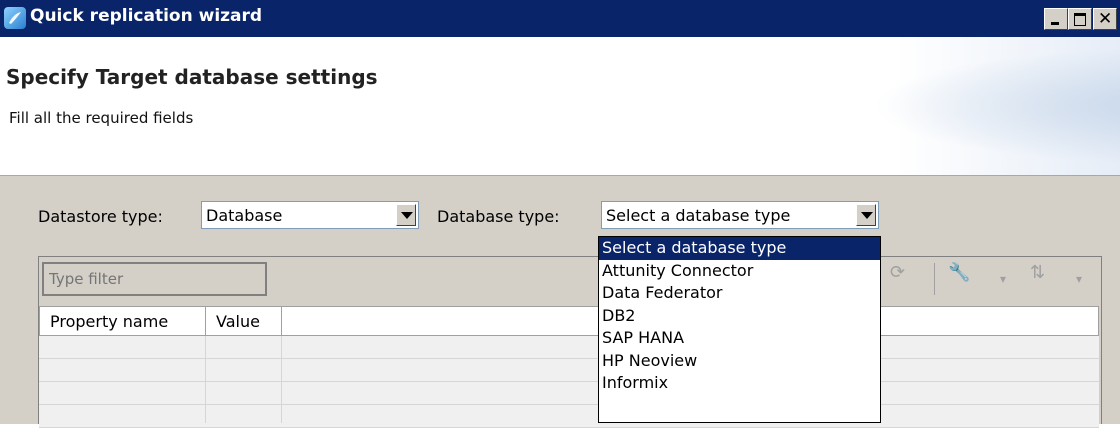  Describe the element at coordinates (100, 216) in the screenshot. I see `datastore-type-label: Datastore type:` at that location.